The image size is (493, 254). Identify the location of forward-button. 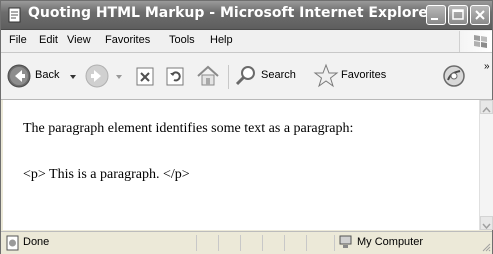
(105, 76).